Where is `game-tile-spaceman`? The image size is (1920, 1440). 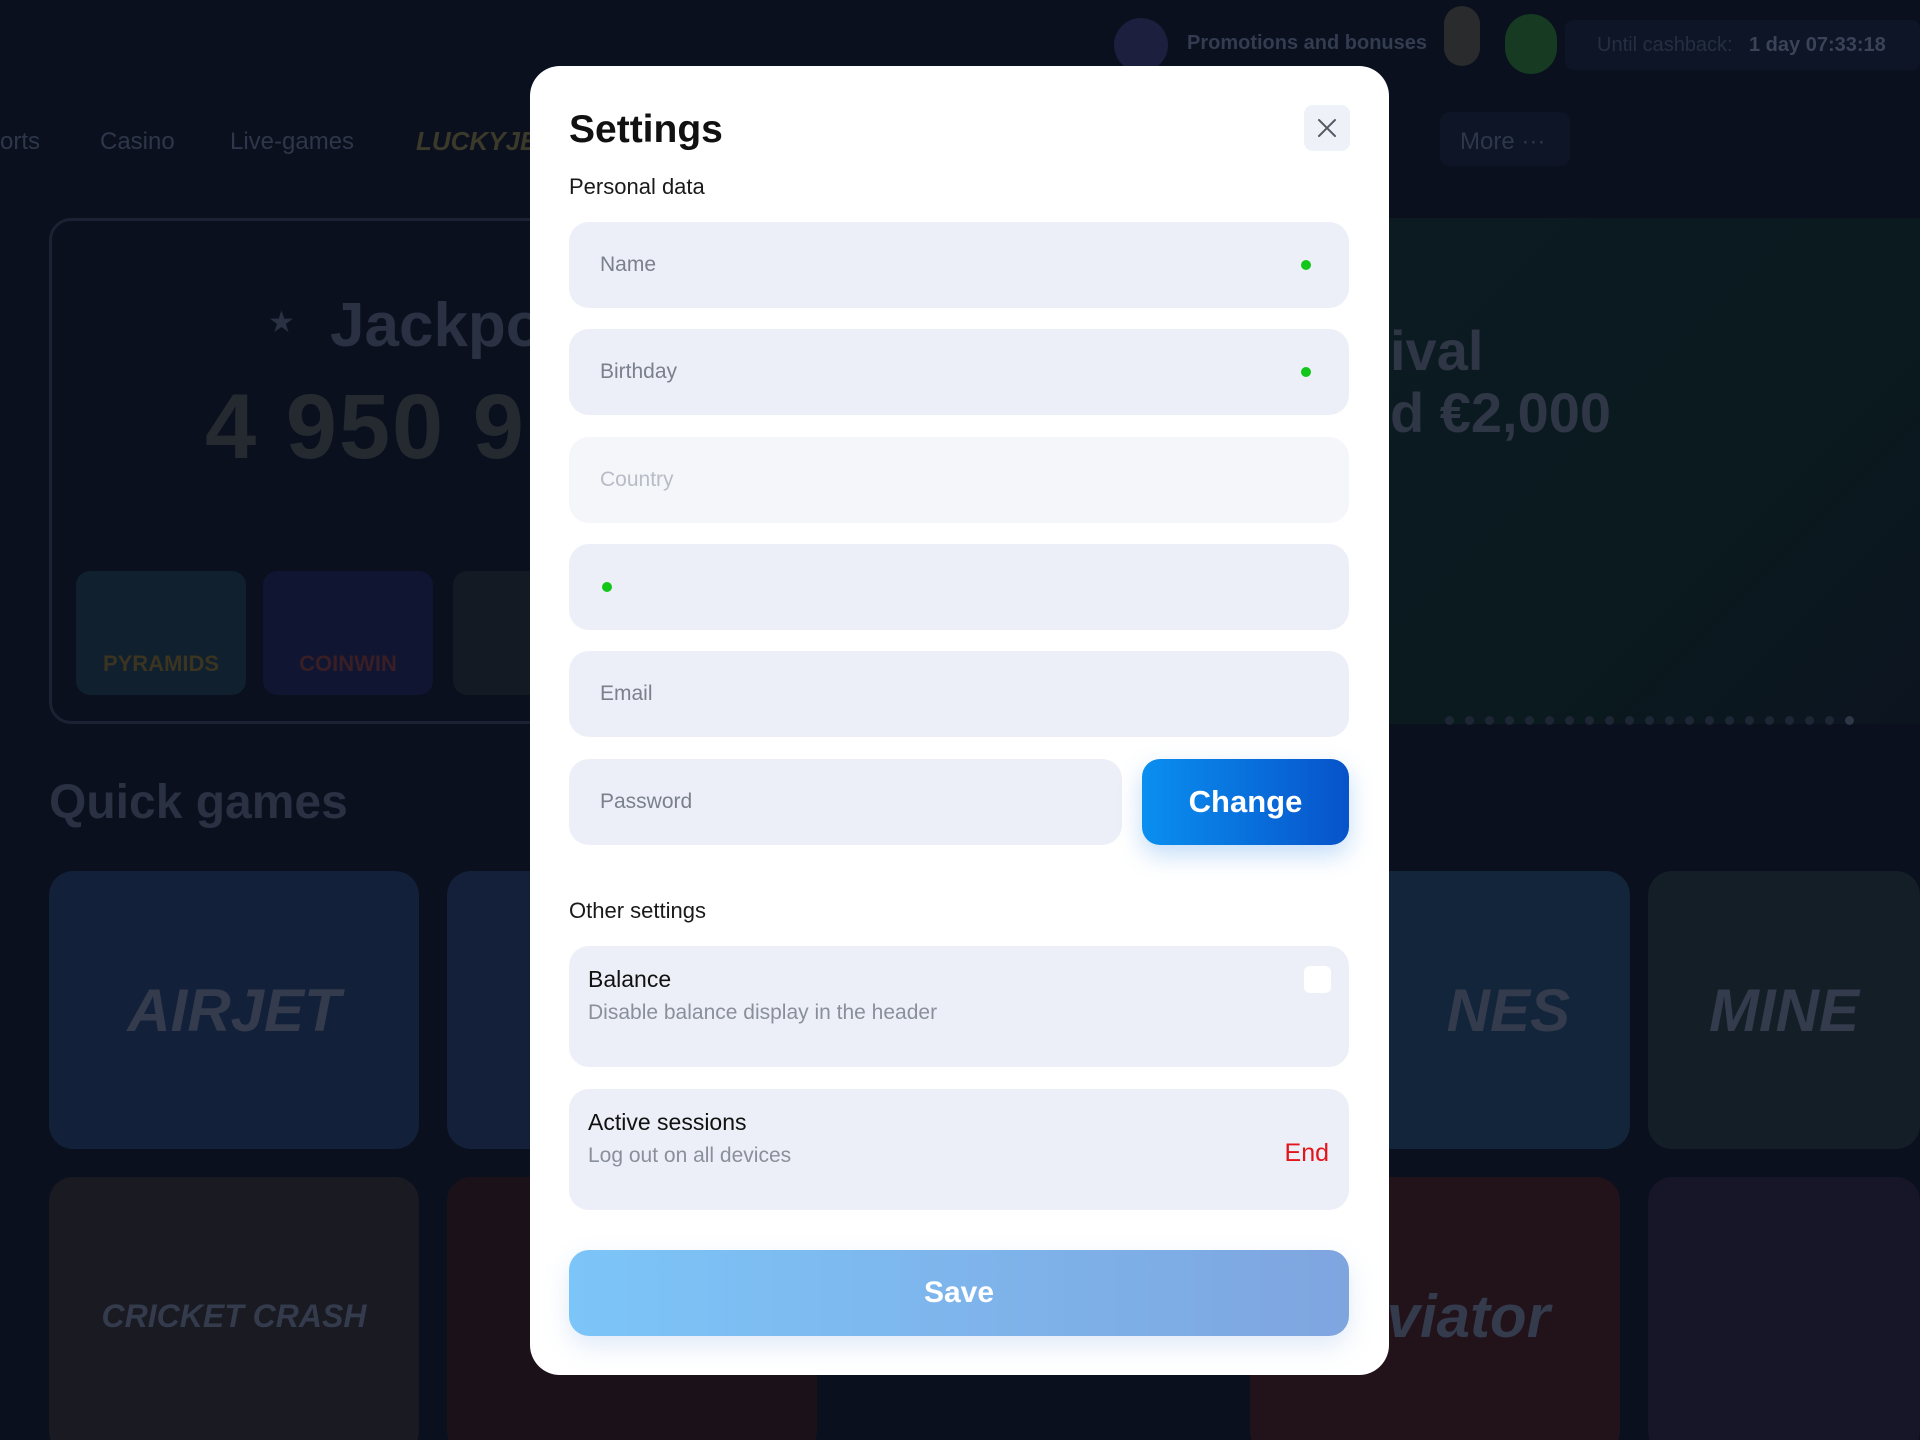 game-tile-spaceman is located at coordinates (1784, 1308).